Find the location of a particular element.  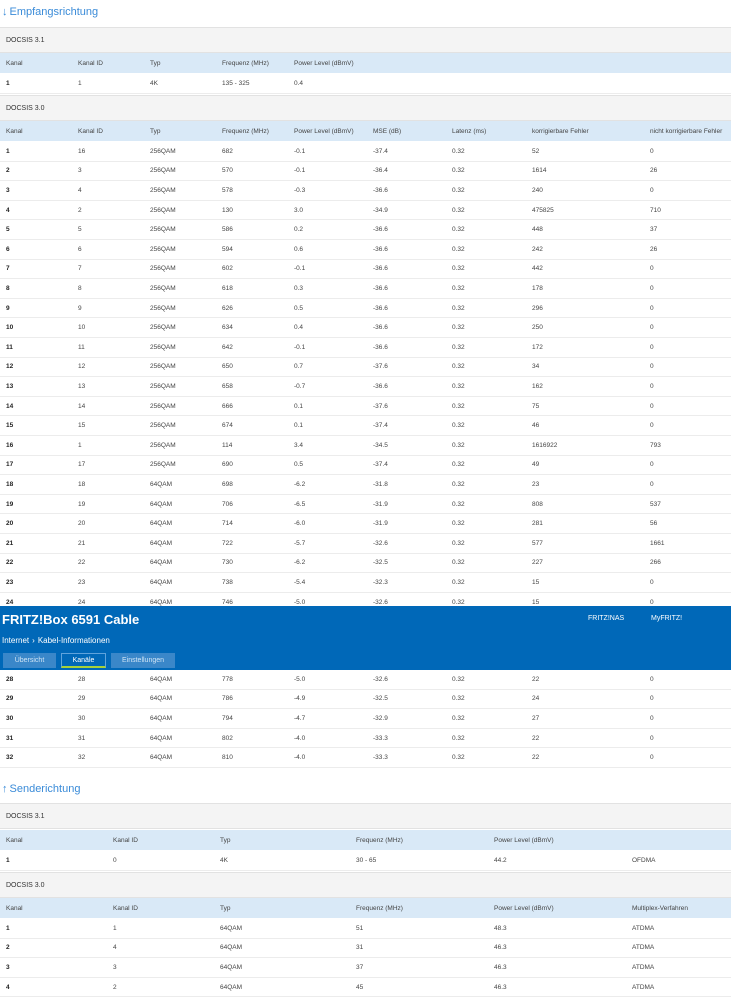

table-cell: 586 is located at coordinates (227, 230).